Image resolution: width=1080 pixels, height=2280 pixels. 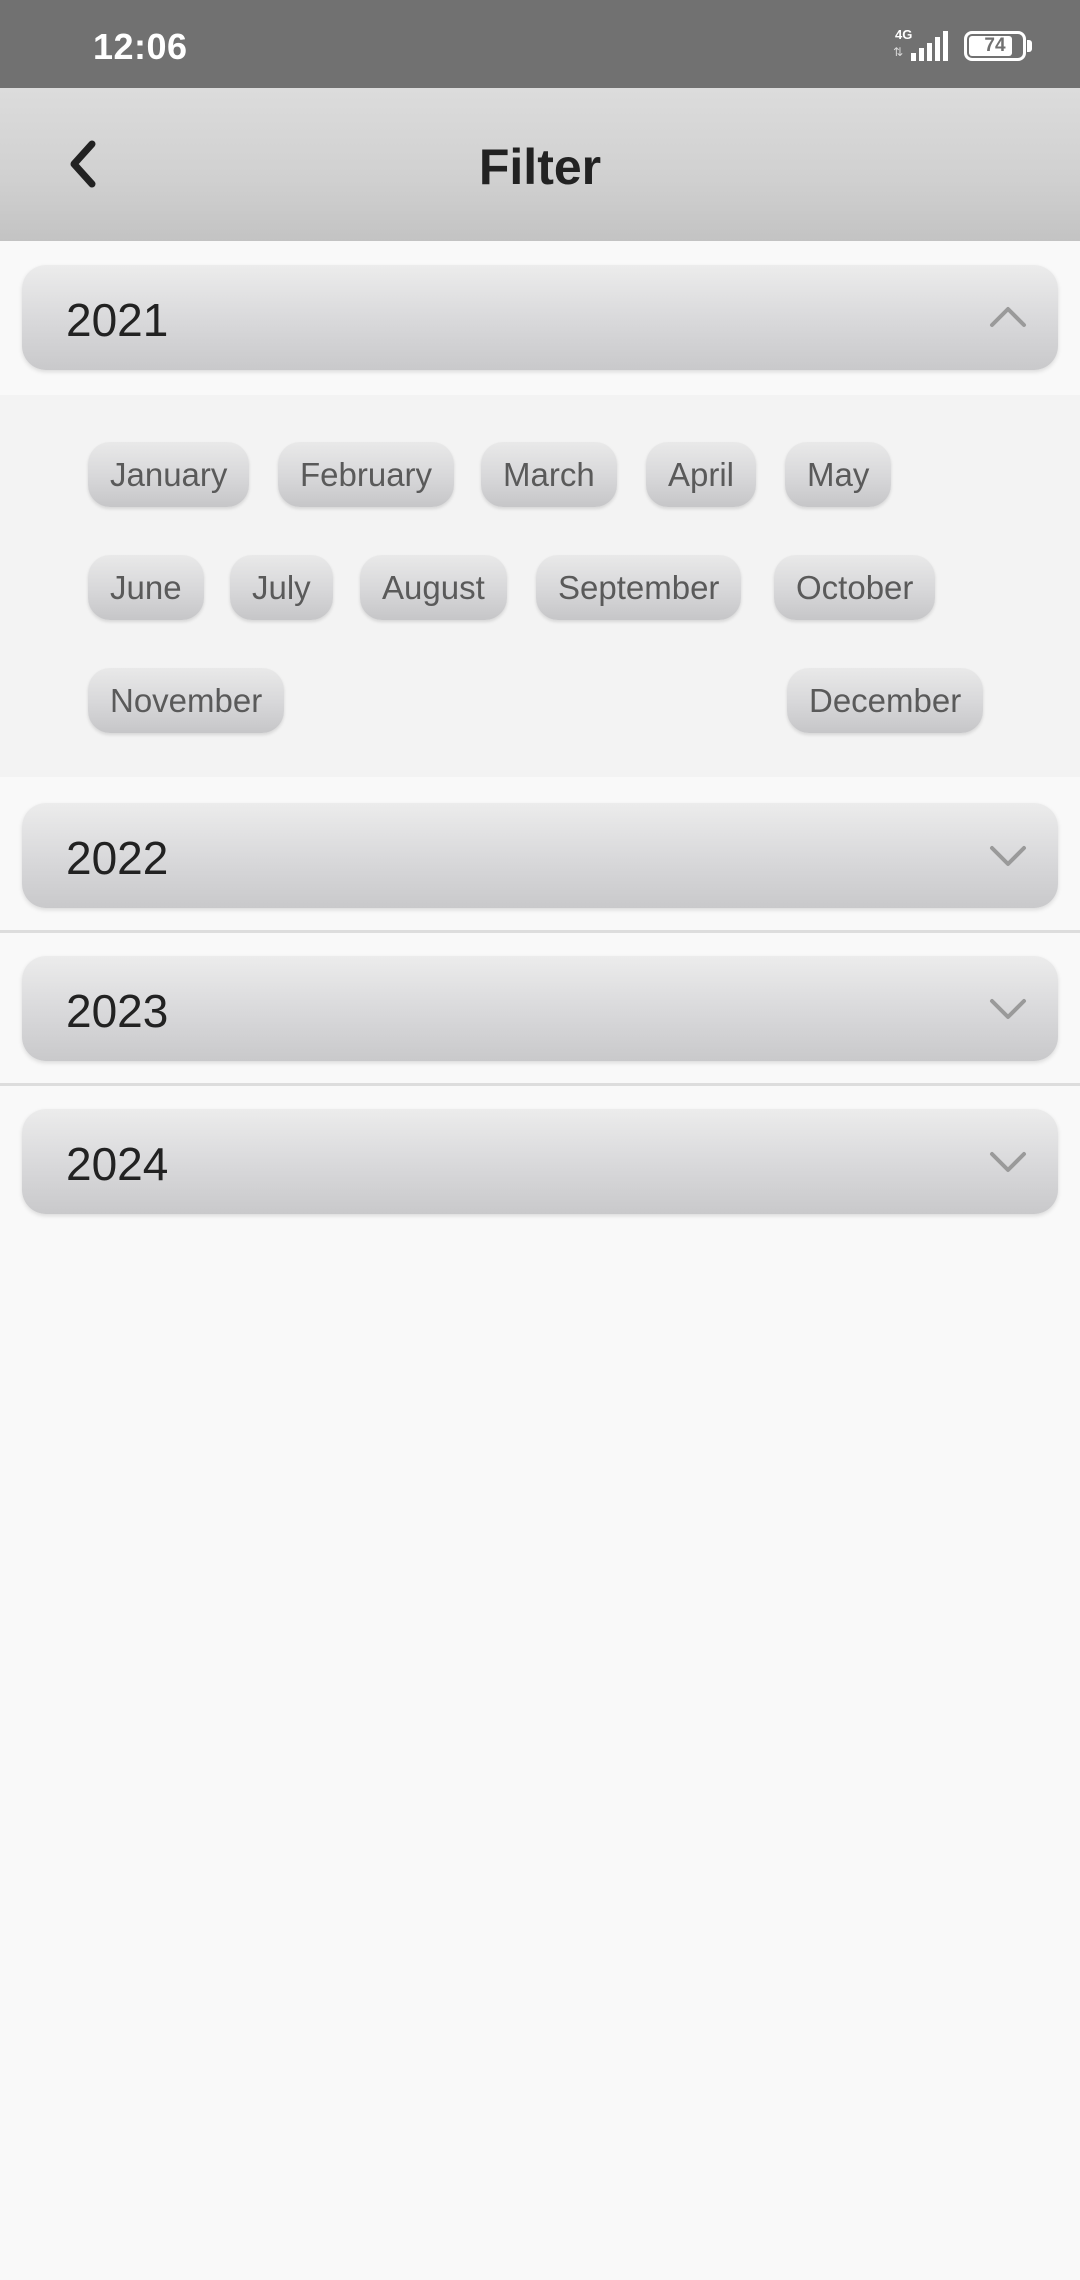 I want to click on battery-nub, so click(x=1029, y=46).